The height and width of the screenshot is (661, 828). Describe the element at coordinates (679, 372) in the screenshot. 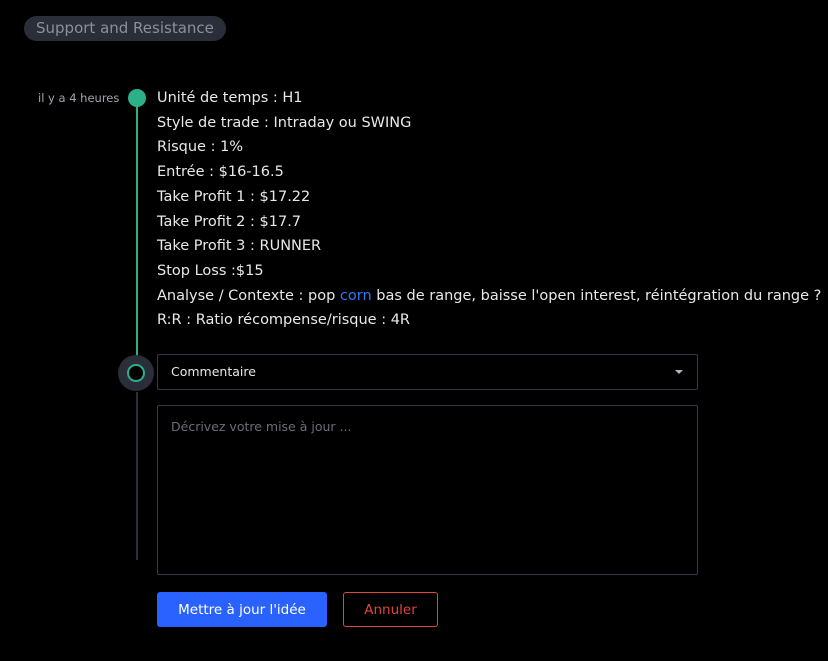

I see `caret-down-icon` at that location.